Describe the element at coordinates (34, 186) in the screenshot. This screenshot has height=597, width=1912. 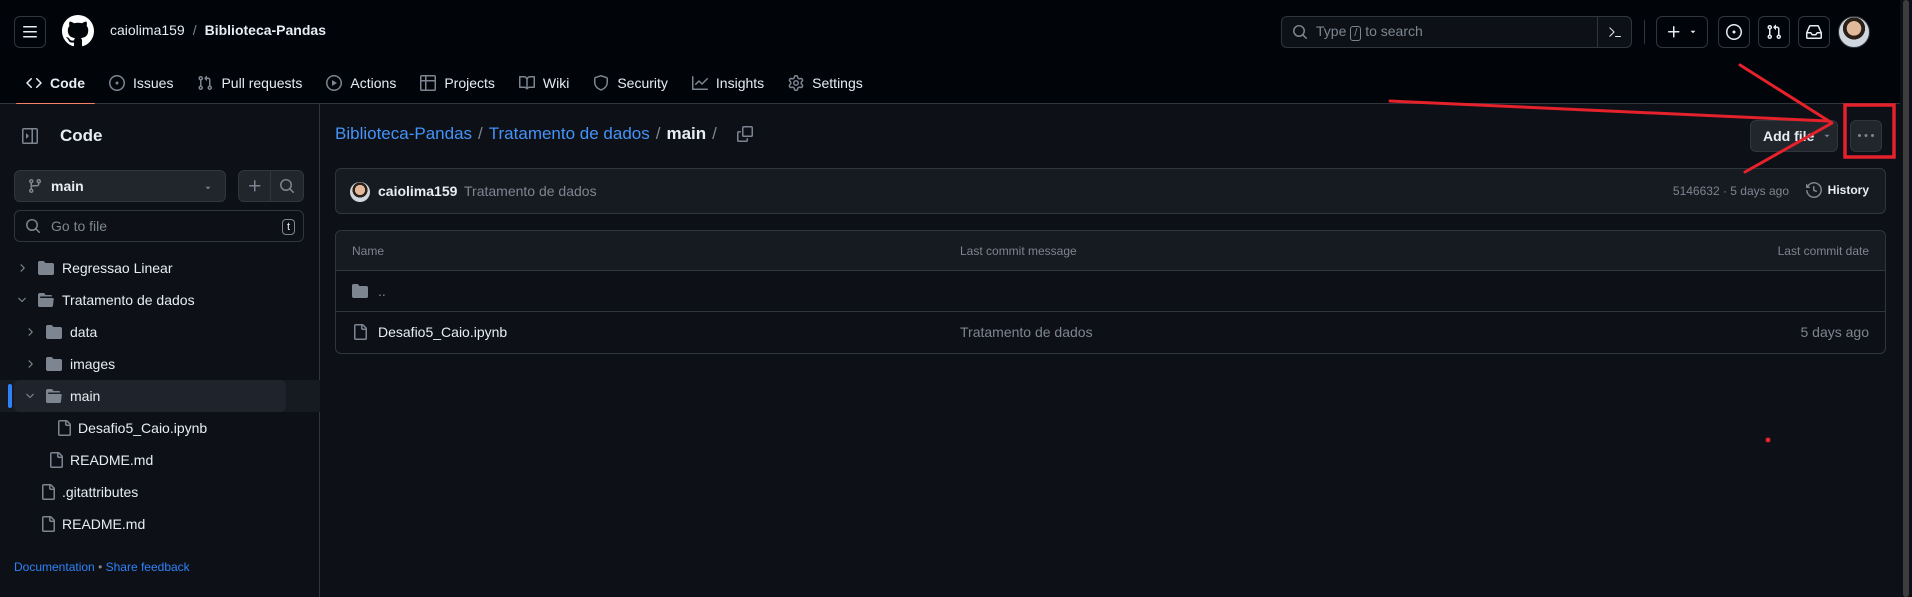
I see `git-branch-icon` at that location.